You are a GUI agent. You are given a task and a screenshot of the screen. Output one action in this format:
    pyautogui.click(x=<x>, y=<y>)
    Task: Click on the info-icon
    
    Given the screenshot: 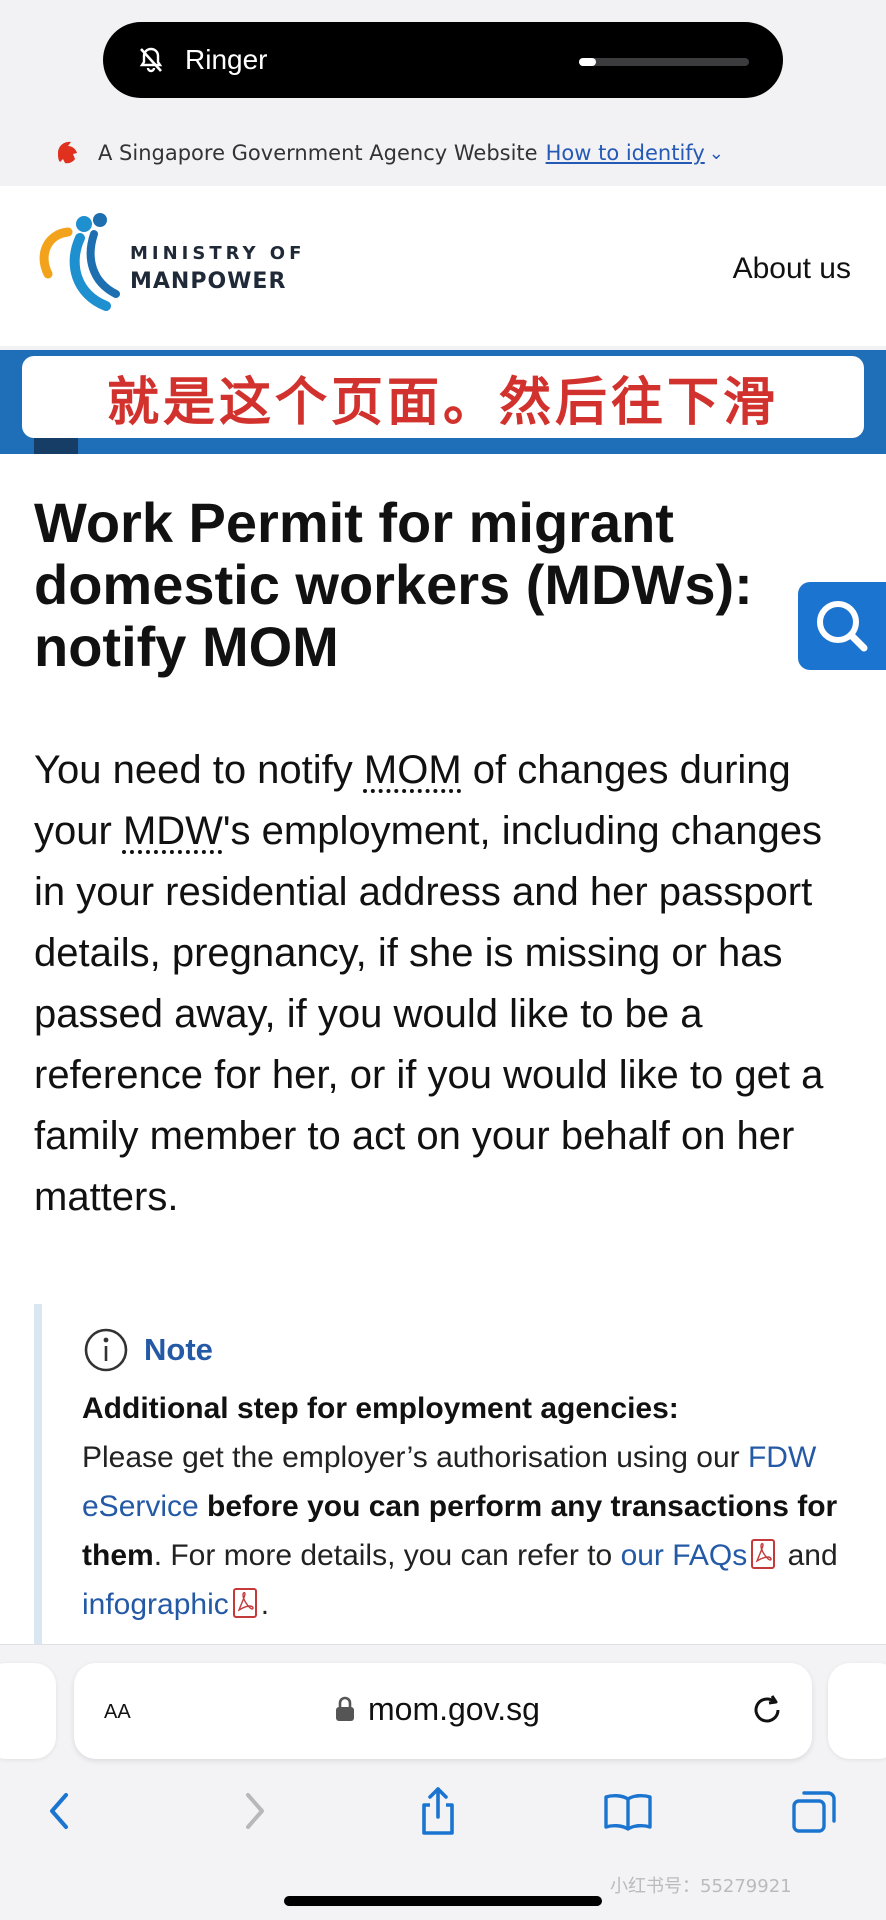 What is the action you would take?
    pyautogui.click(x=106, y=1350)
    